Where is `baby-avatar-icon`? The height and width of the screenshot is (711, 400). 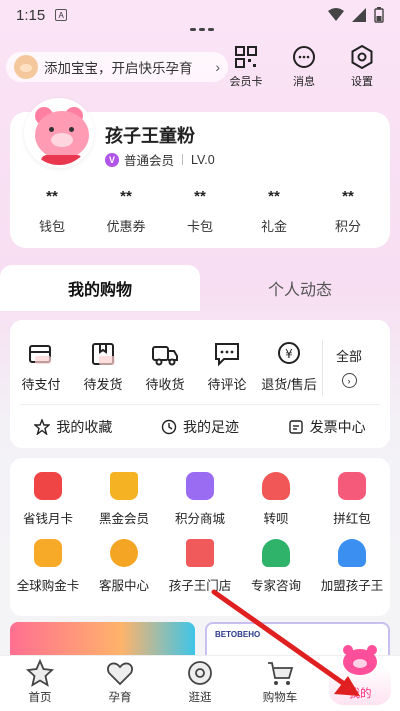 baby-avatar-icon is located at coordinates (26, 67).